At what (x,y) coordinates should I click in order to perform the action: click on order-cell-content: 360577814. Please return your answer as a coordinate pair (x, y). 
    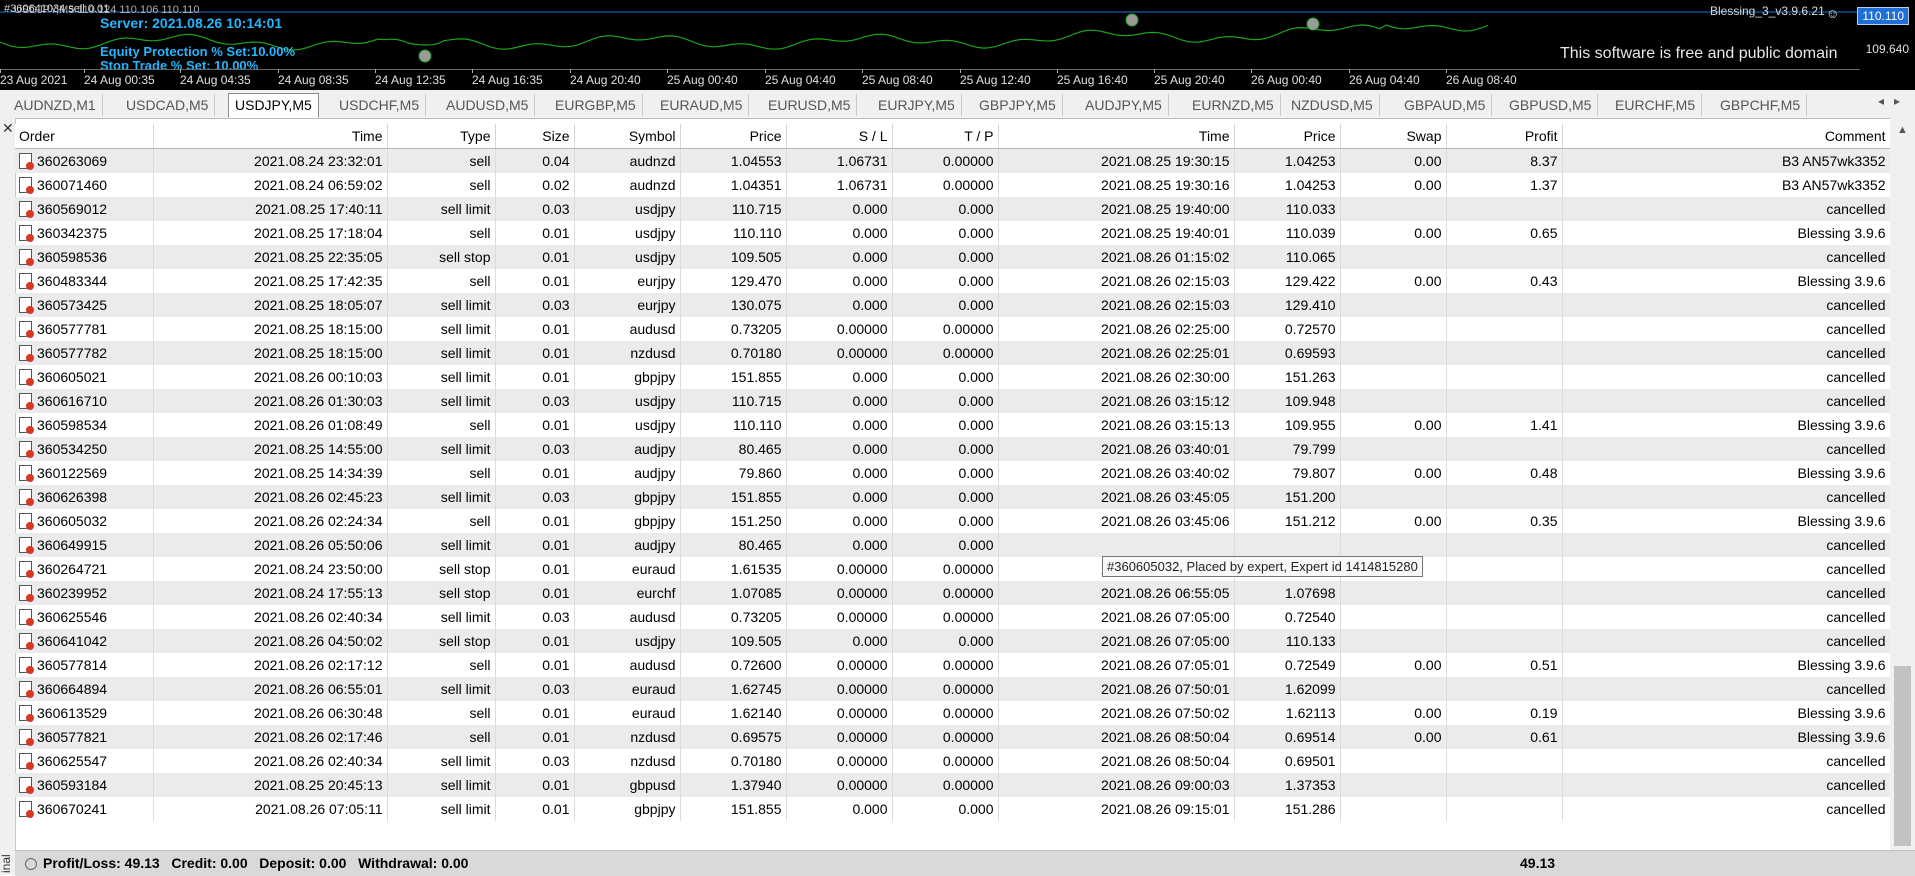
    Looking at the image, I should click on (84, 665).